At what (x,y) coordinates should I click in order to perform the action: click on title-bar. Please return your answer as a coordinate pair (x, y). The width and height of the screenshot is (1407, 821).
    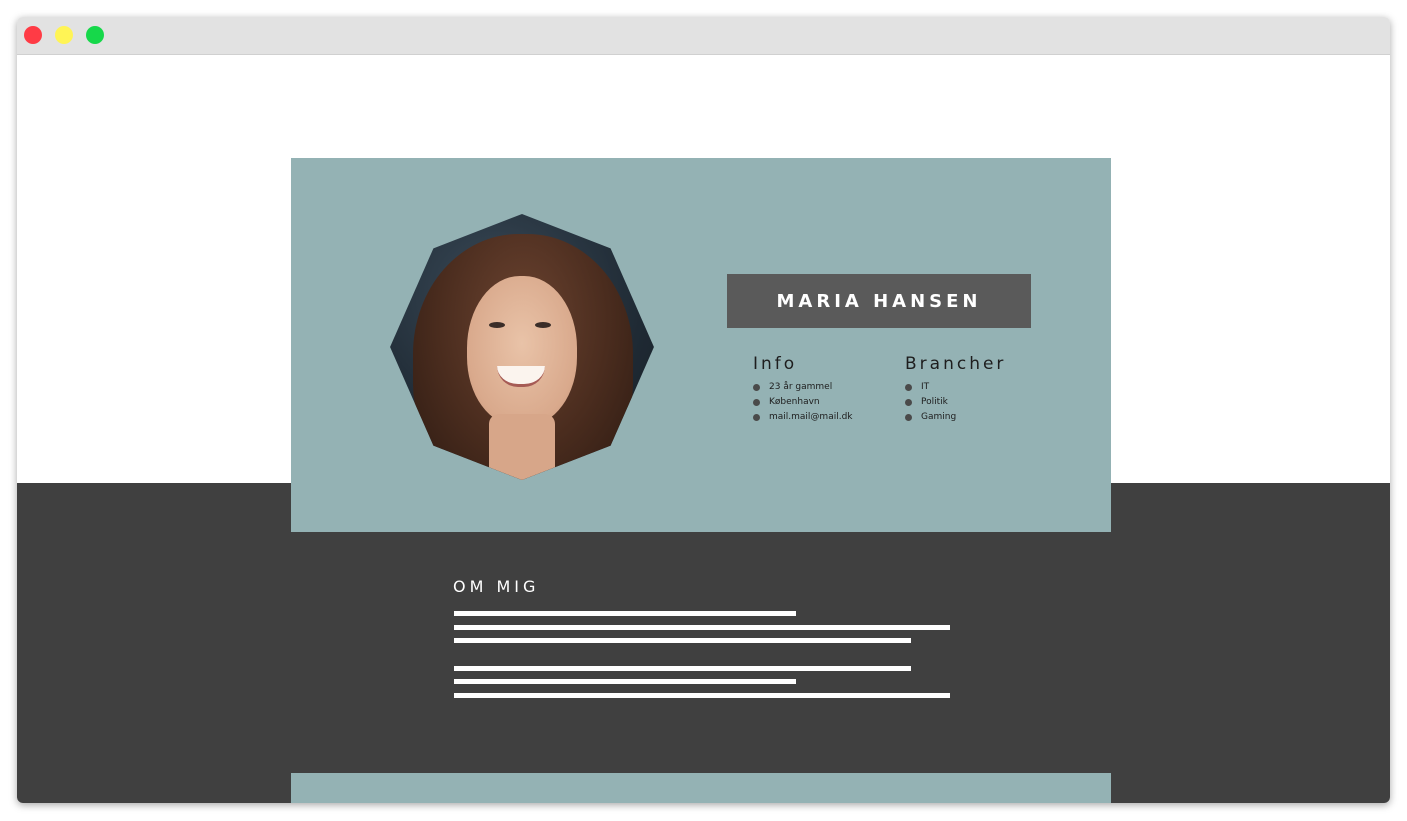
    Looking at the image, I should click on (703, 36).